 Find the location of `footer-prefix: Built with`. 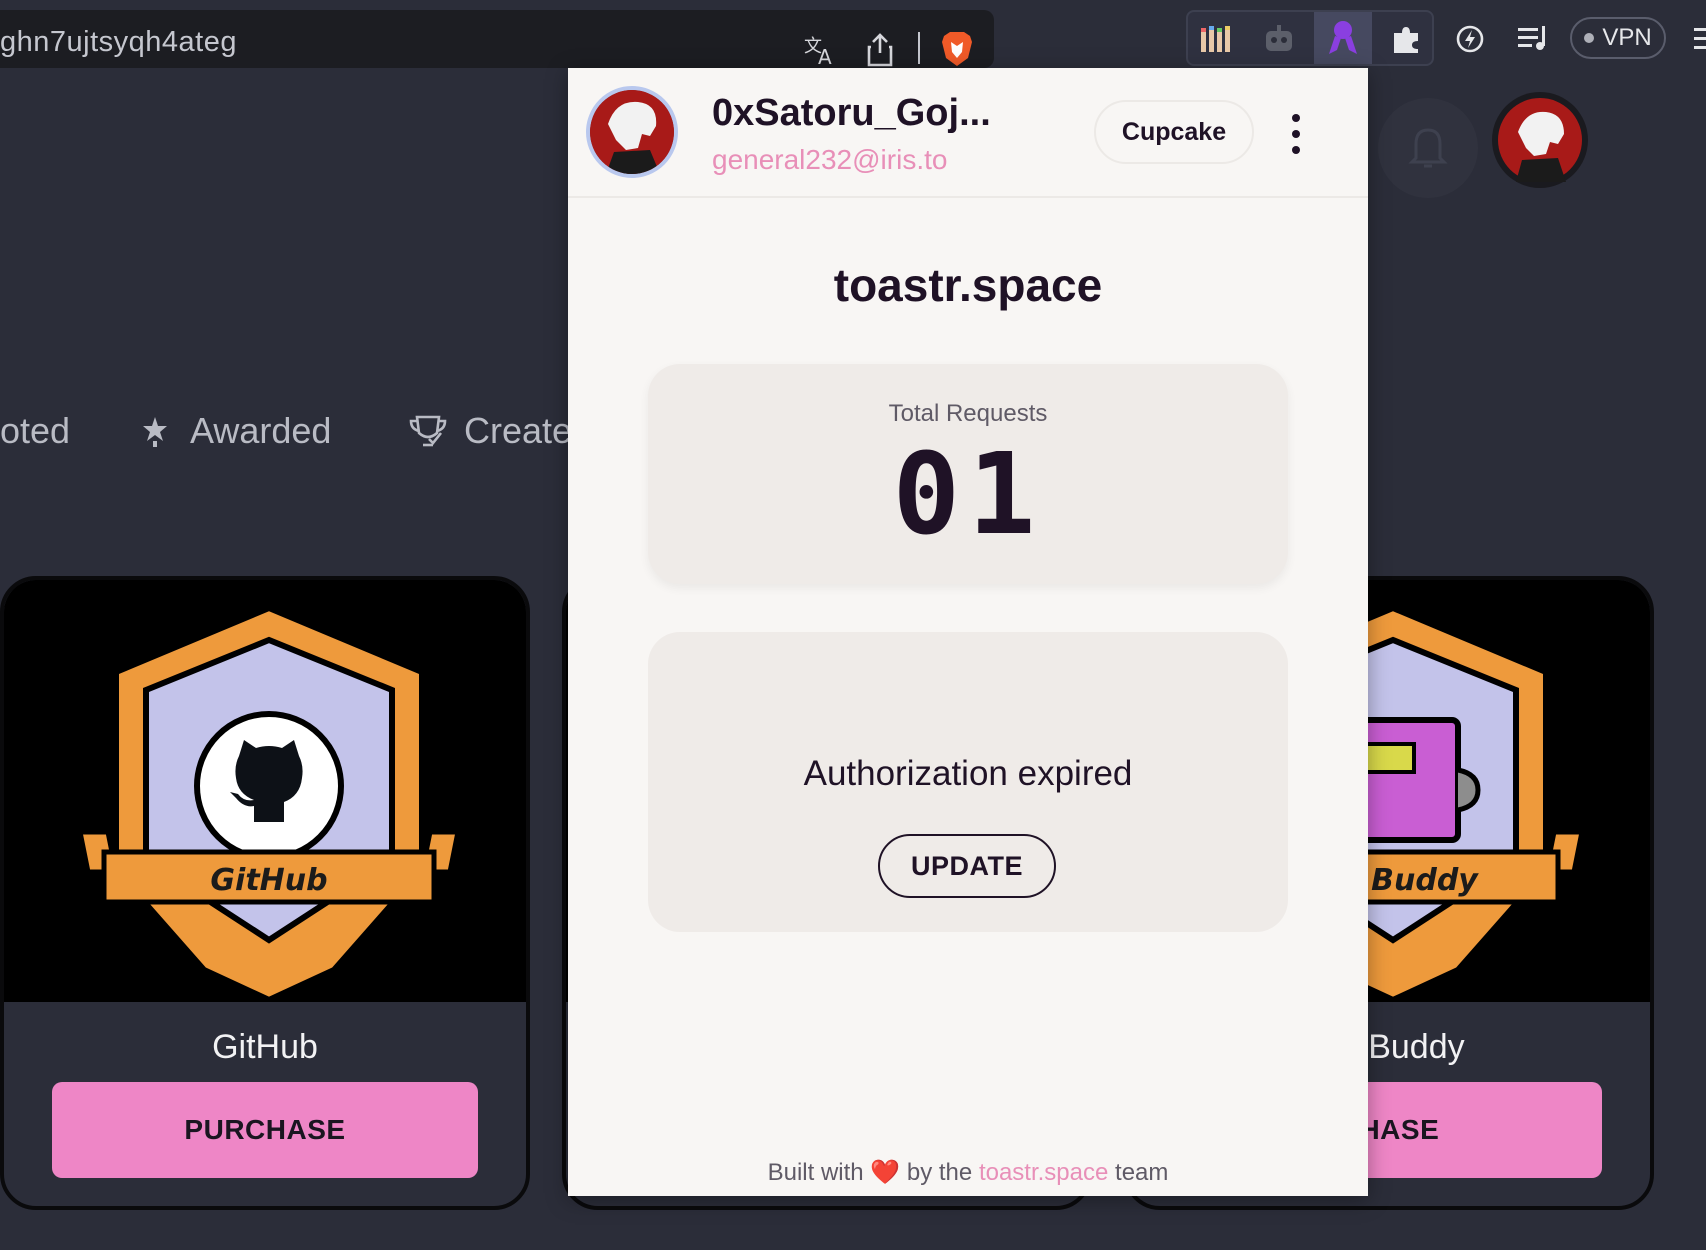

footer-prefix: Built with is located at coordinates (815, 1172).